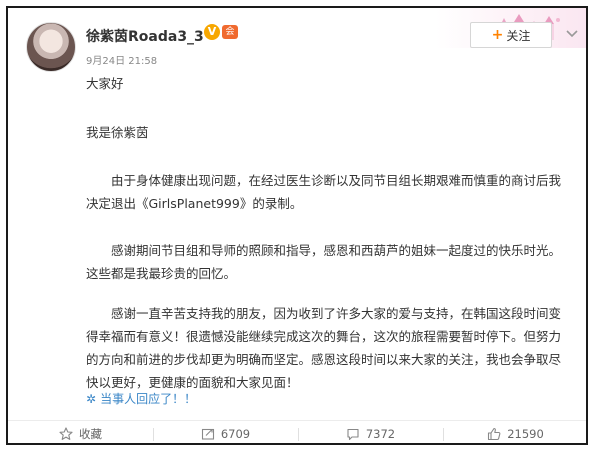 The image size is (598, 455). I want to click on comment-icon, so click(353, 434).